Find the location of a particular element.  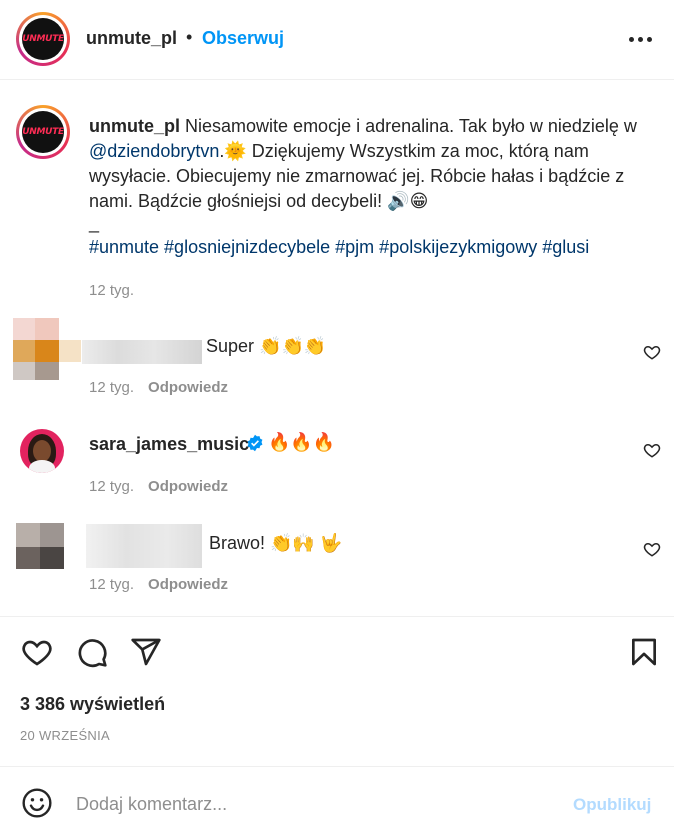

caption-dash: _ is located at coordinates (94, 223).